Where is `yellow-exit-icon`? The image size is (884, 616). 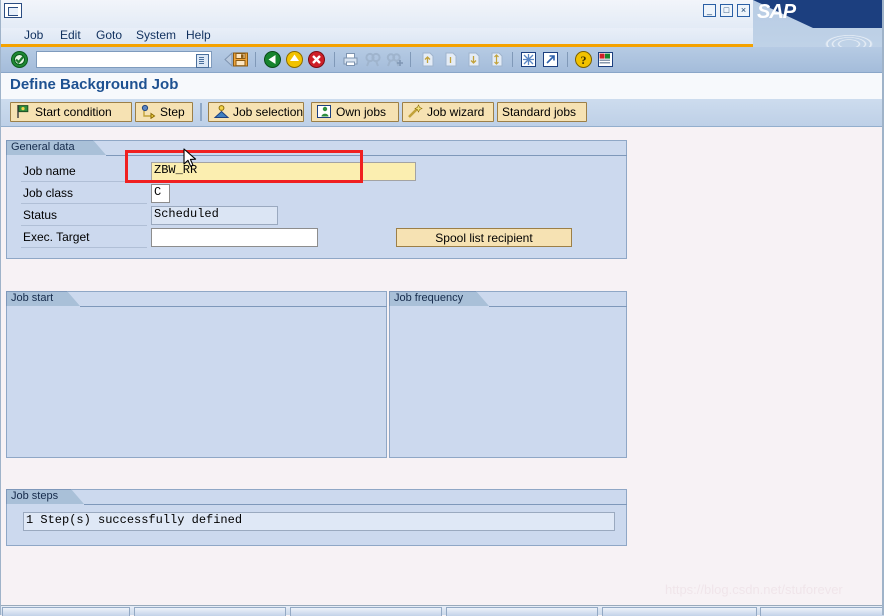 yellow-exit-icon is located at coordinates (294, 59).